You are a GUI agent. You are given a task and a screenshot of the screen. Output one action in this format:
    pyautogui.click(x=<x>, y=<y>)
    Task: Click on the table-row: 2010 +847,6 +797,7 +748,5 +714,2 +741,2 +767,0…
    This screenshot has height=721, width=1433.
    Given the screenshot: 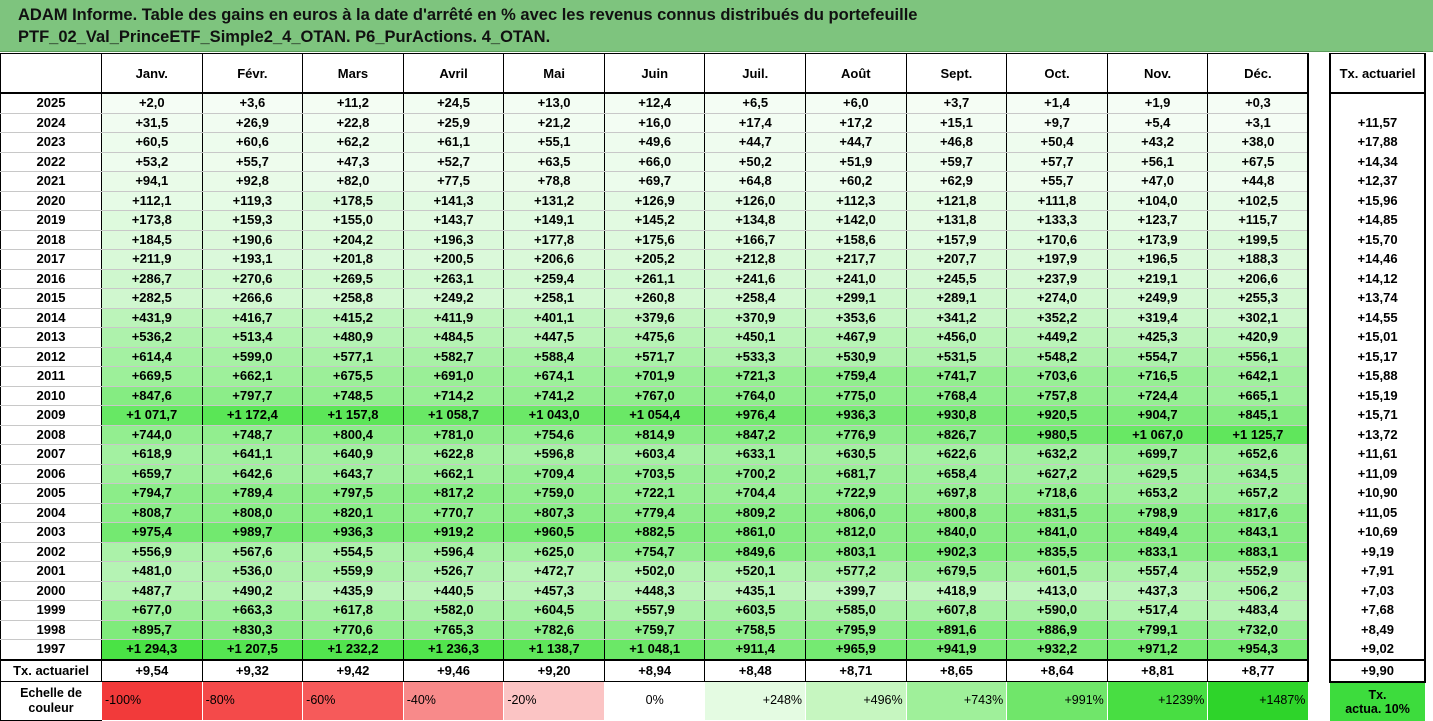 What is the action you would take?
    pyautogui.click(x=655, y=396)
    